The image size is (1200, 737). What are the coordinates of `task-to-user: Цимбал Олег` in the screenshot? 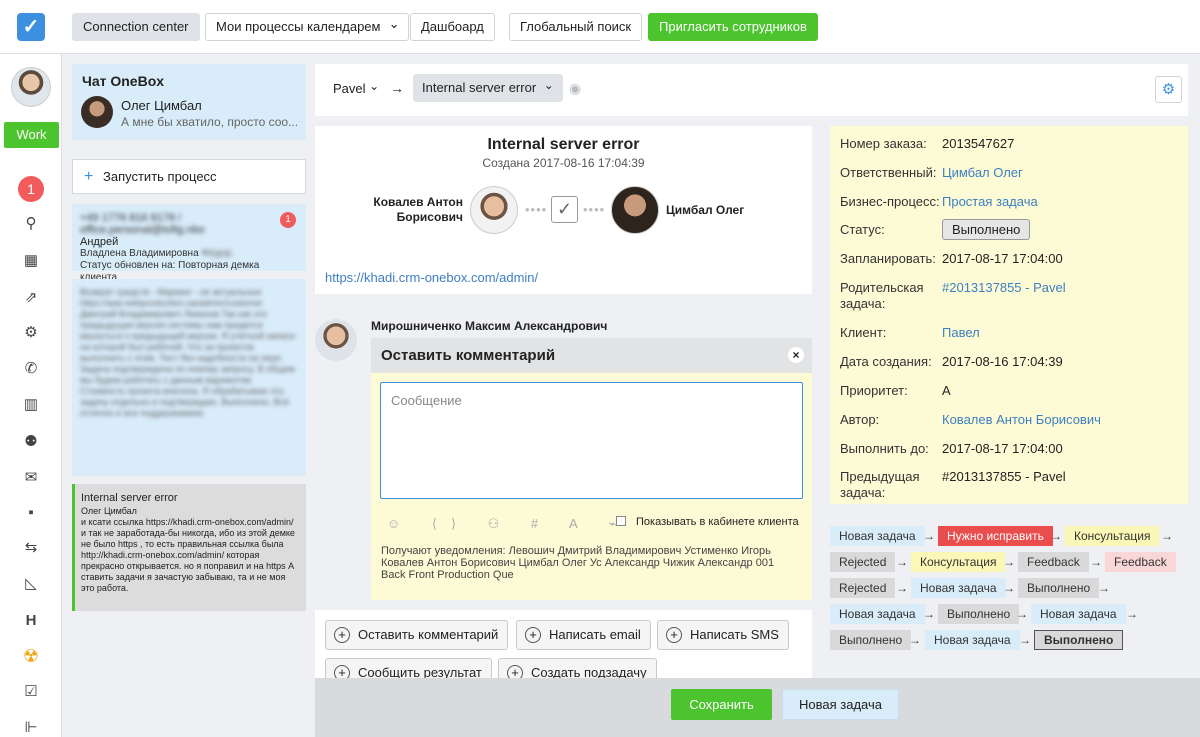 It's located at (705, 210).